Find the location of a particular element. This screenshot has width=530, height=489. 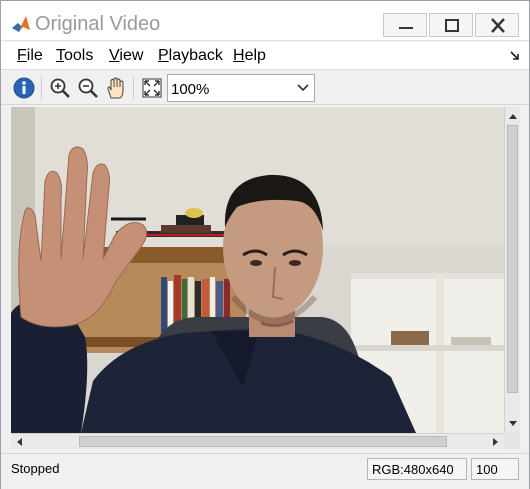

close-button is located at coordinates (497, 25).